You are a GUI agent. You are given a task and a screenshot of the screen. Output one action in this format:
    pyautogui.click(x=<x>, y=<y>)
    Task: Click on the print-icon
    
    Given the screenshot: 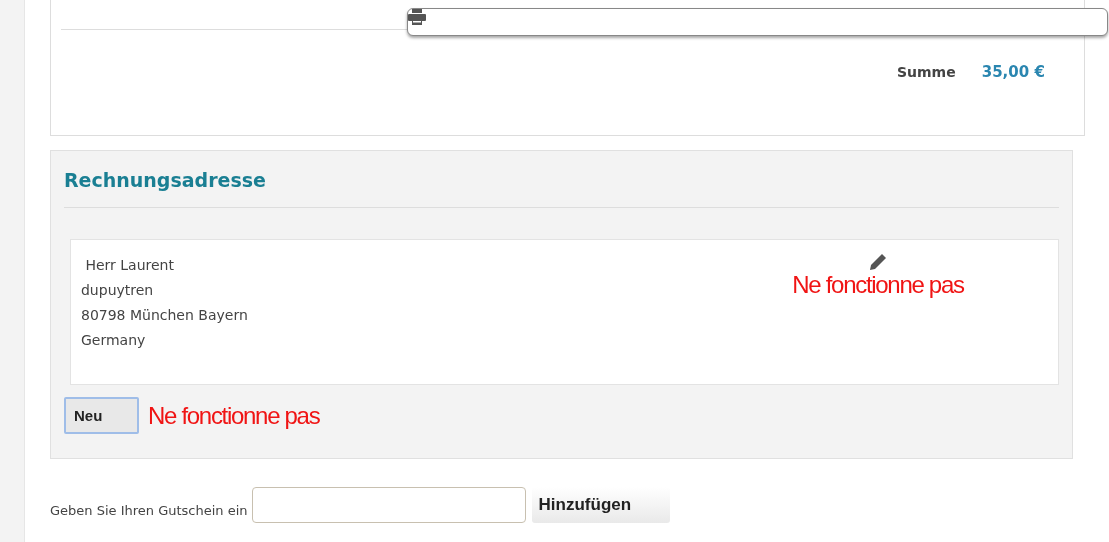 What is the action you would take?
    pyautogui.click(x=417, y=17)
    